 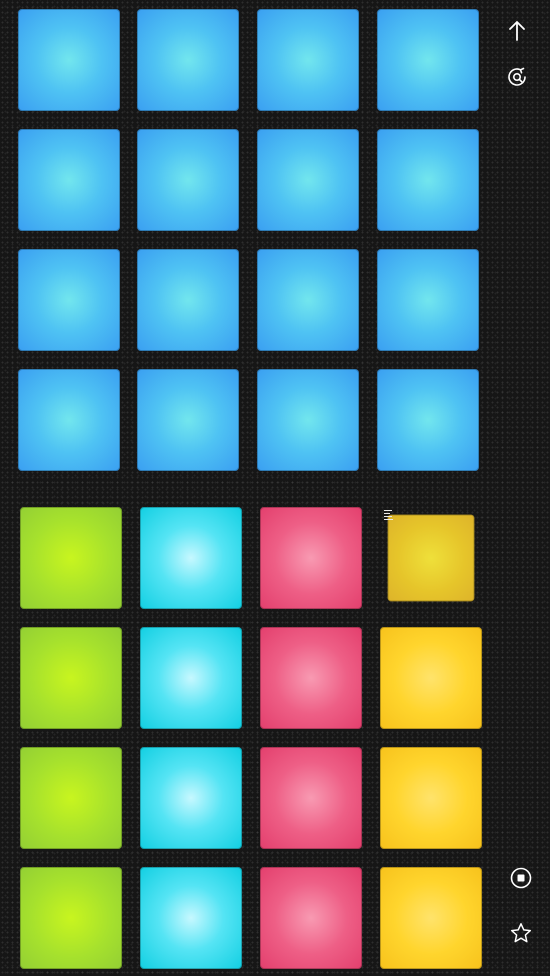 I want to click on top-pad-blue-r3c3, so click(x=308, y=300).